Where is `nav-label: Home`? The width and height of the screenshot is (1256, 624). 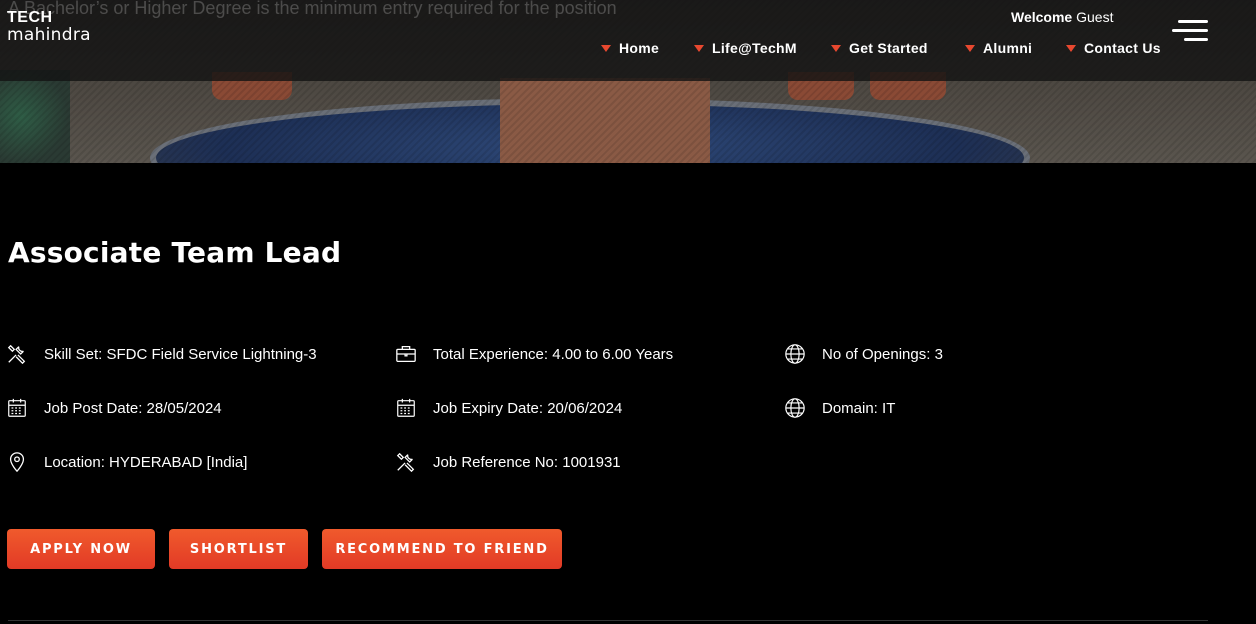
nav-label: Home is located at coordinates (639, 48).